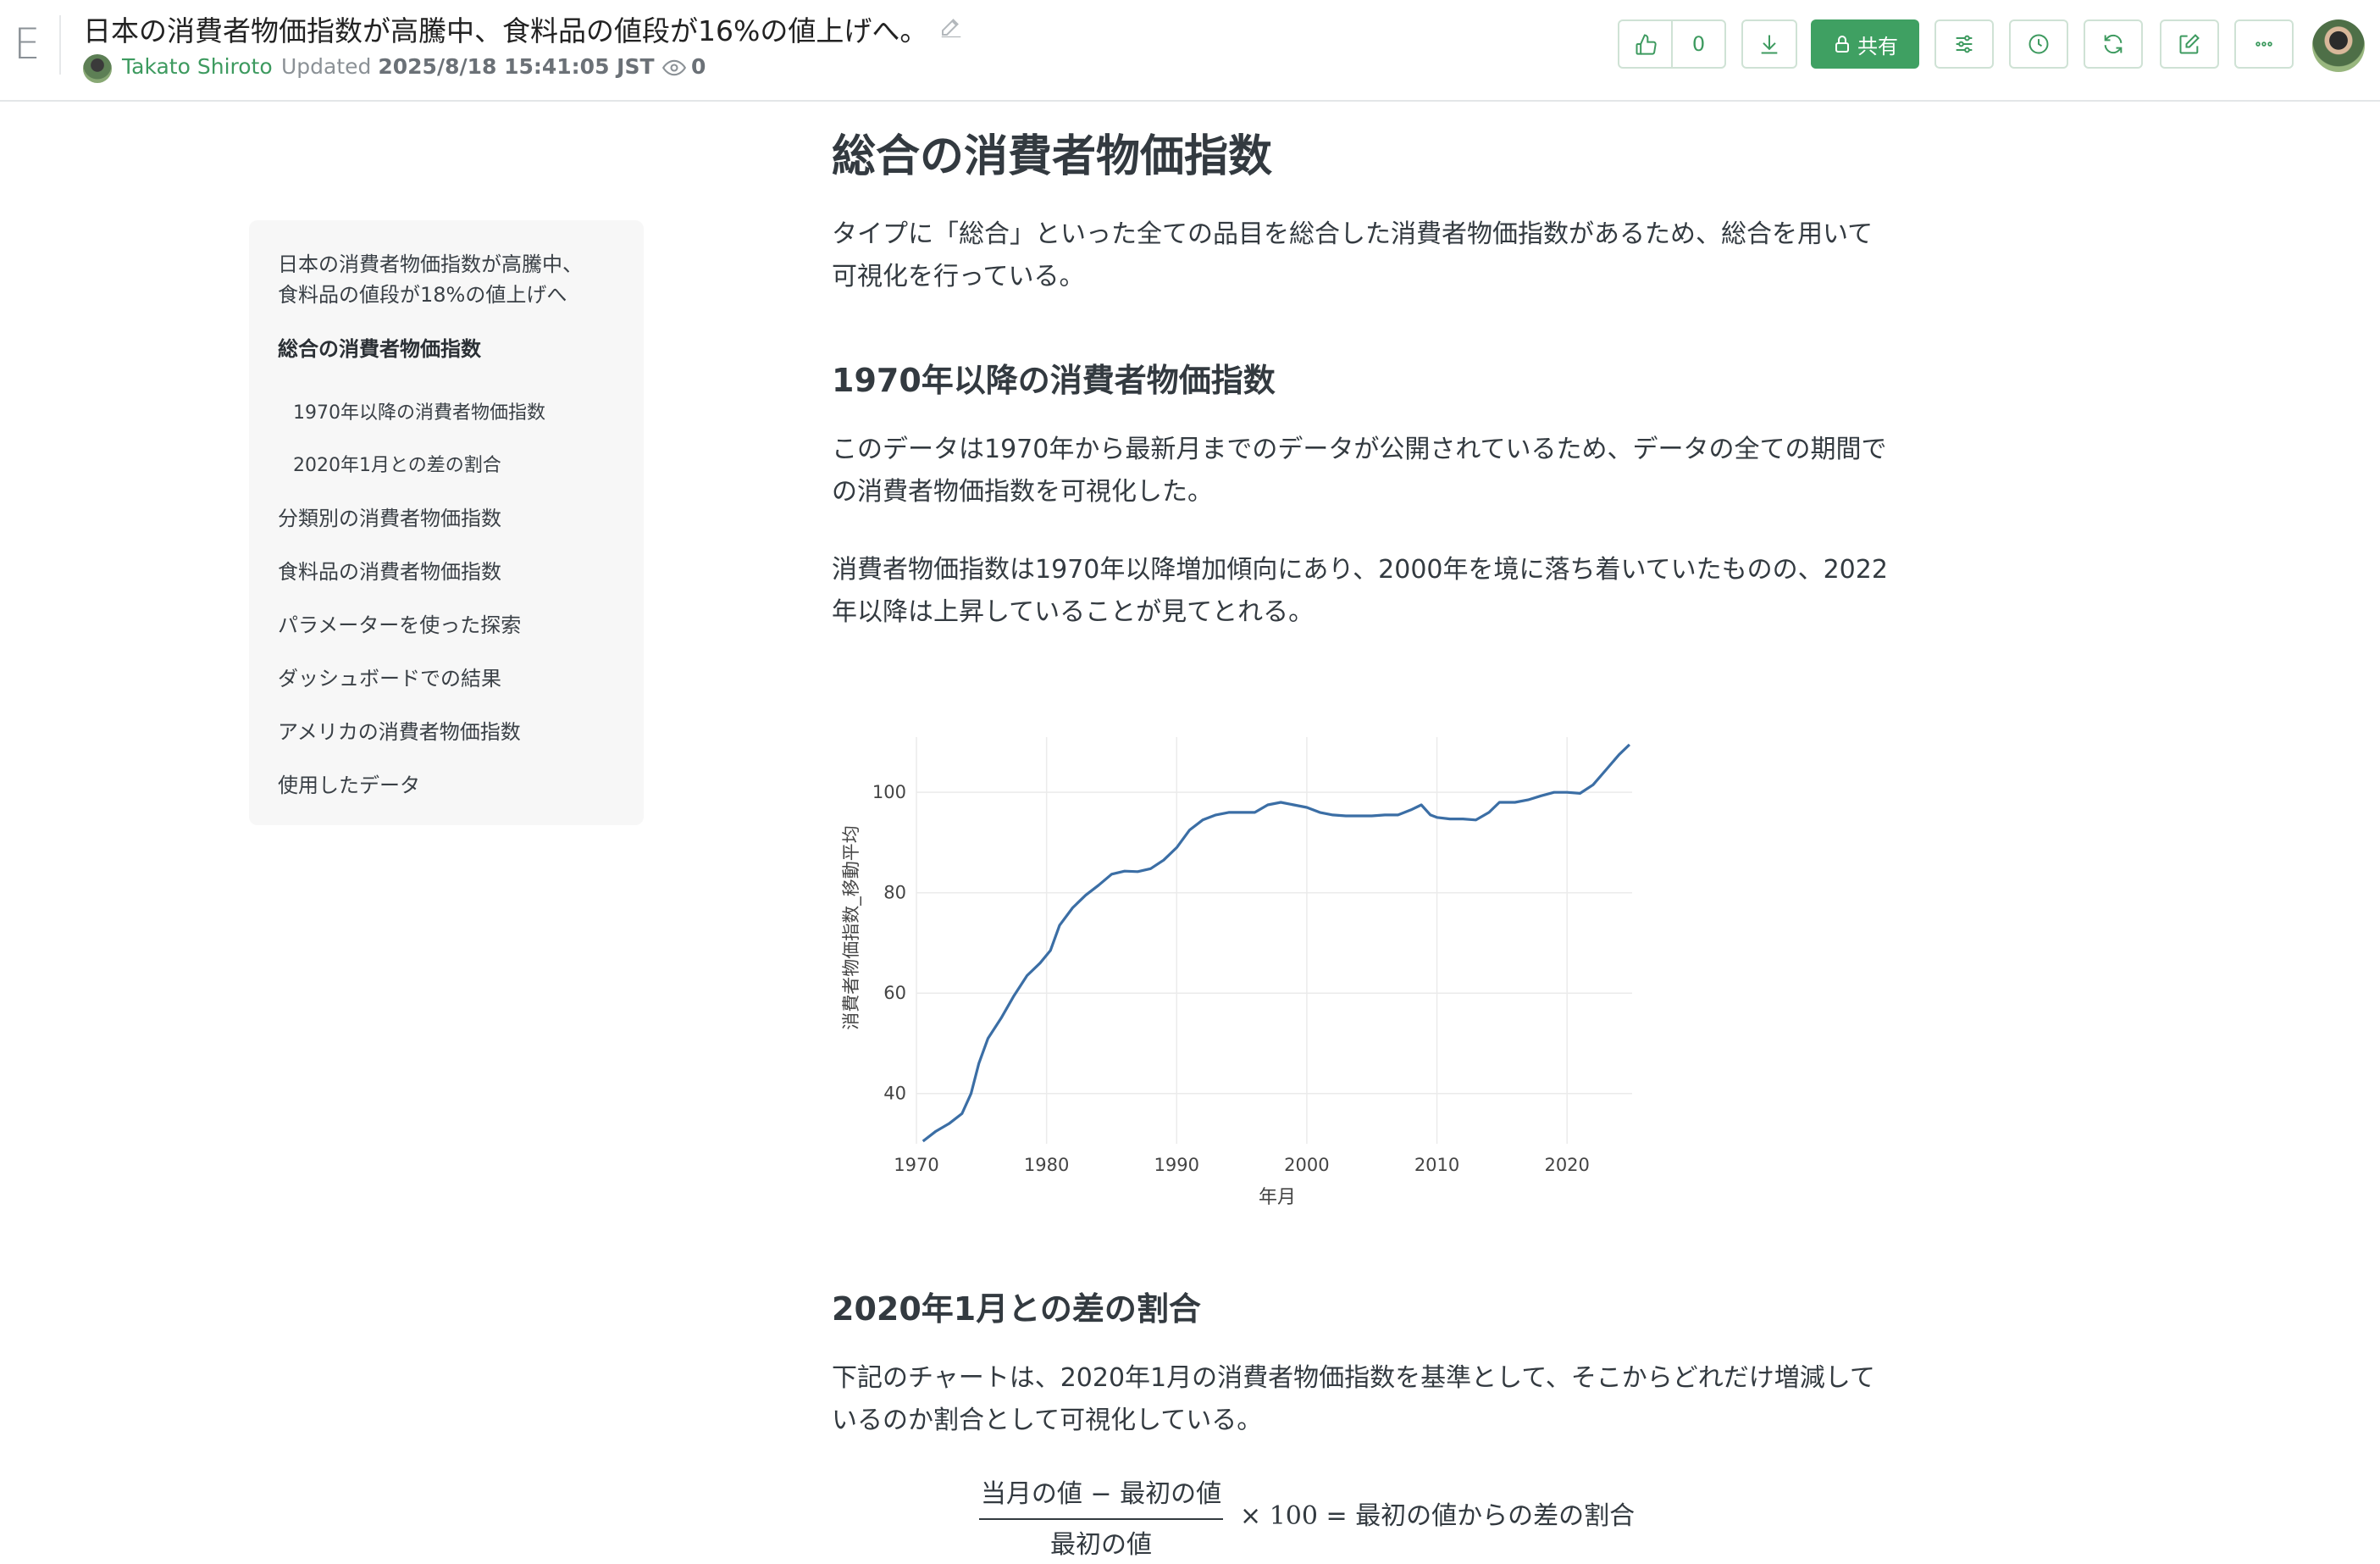 Image resolution: width=2380 pixels, height=1564 pixels. I want to click on paragraph-data-range-line2: の消費者物価指数を可視化した。, so click(1023, 492).